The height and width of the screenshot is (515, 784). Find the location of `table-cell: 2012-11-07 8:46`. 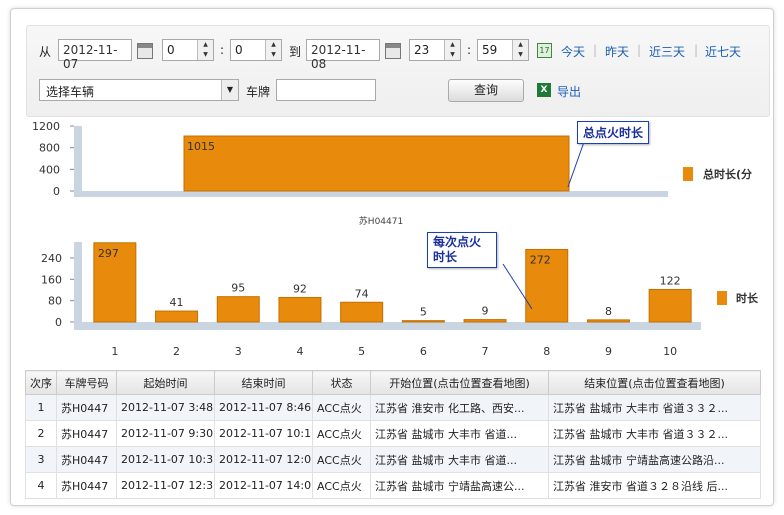

table-cell: 2012-11-07 8:46 is located at coordinates (263, 407).